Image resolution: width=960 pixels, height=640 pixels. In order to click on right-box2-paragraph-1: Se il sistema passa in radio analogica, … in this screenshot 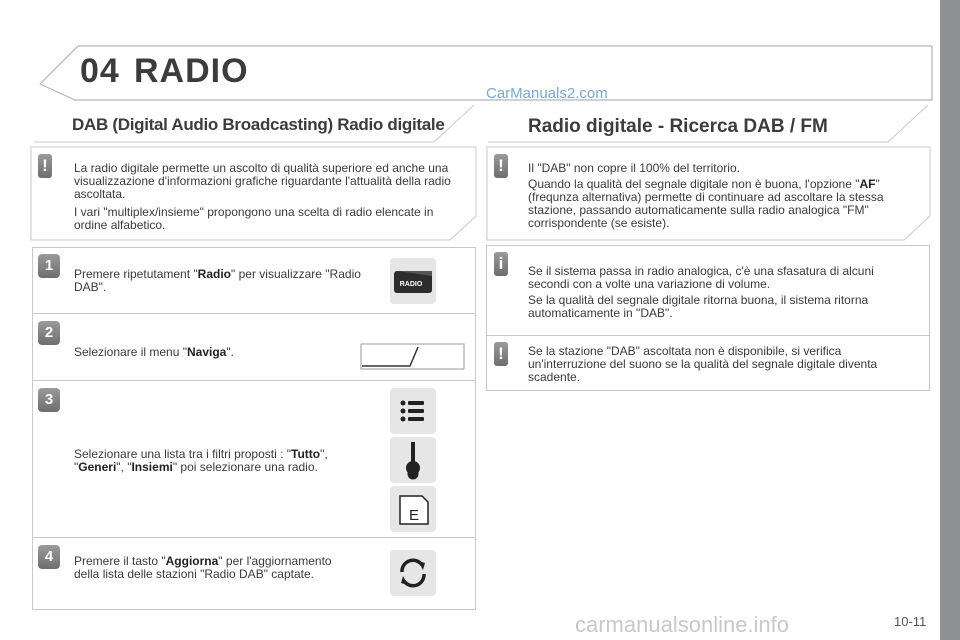, I will do `click(701, 277)`.